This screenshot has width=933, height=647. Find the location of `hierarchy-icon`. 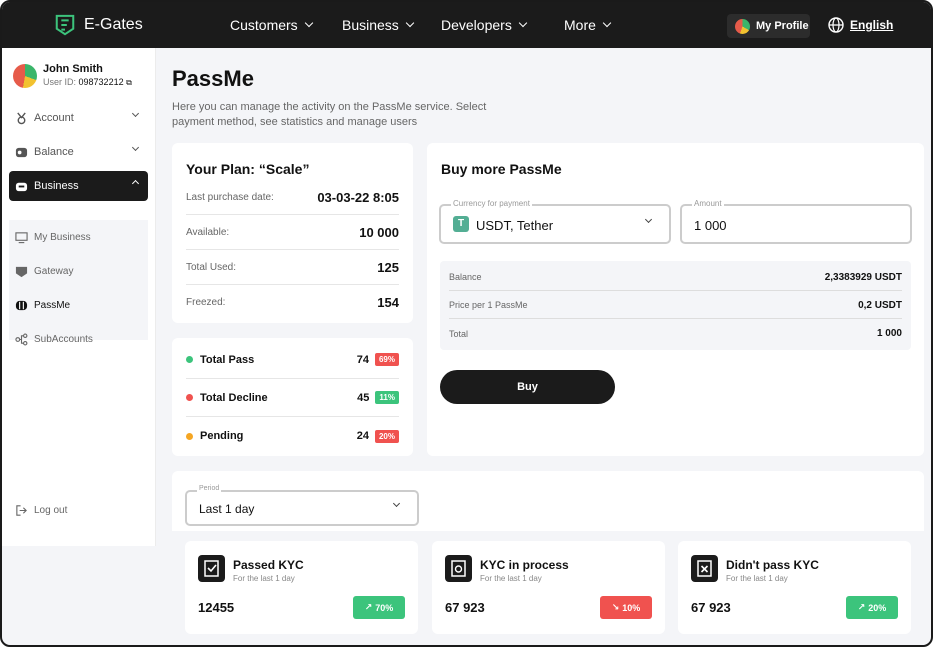

hierarchy-icon is located at coordinates (21, 339).